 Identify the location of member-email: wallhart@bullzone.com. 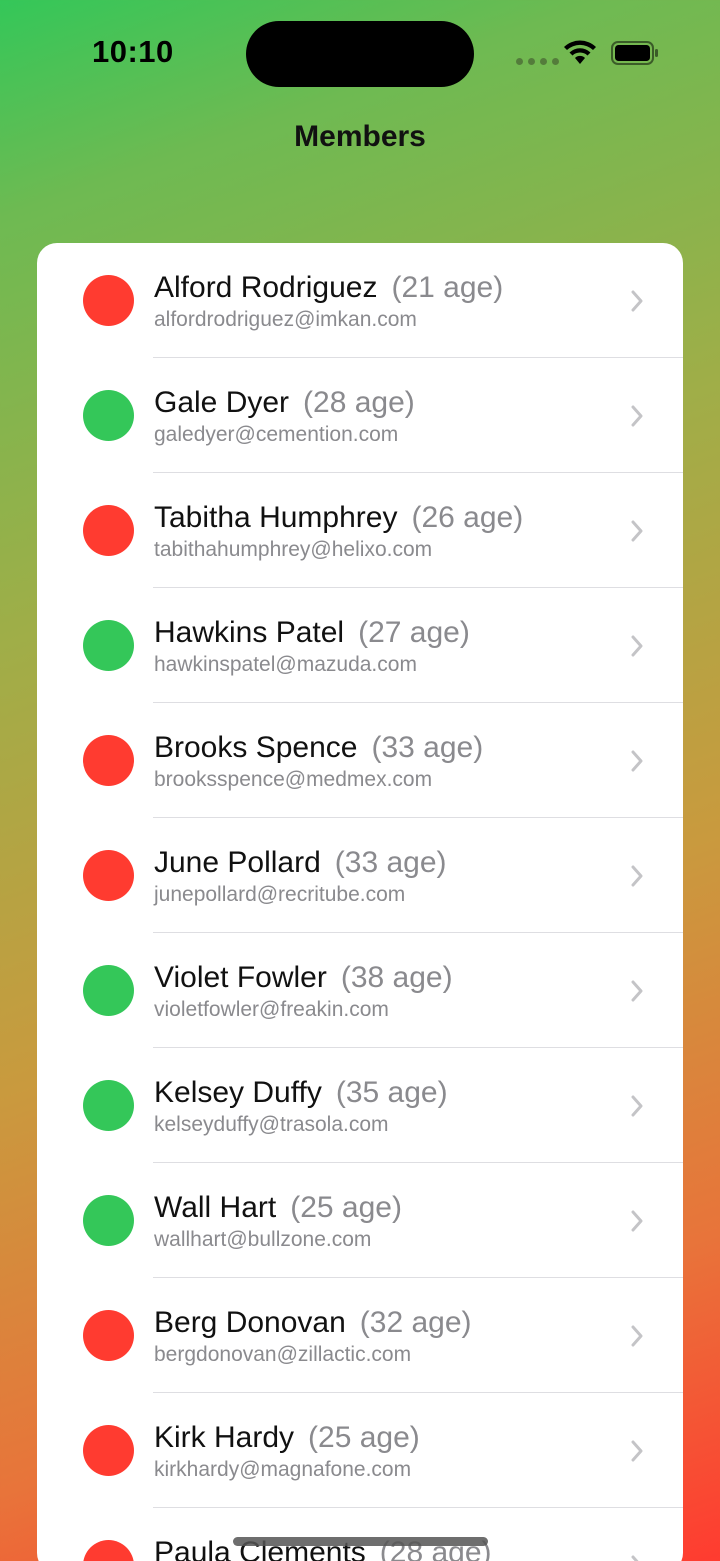
(263, 1239).